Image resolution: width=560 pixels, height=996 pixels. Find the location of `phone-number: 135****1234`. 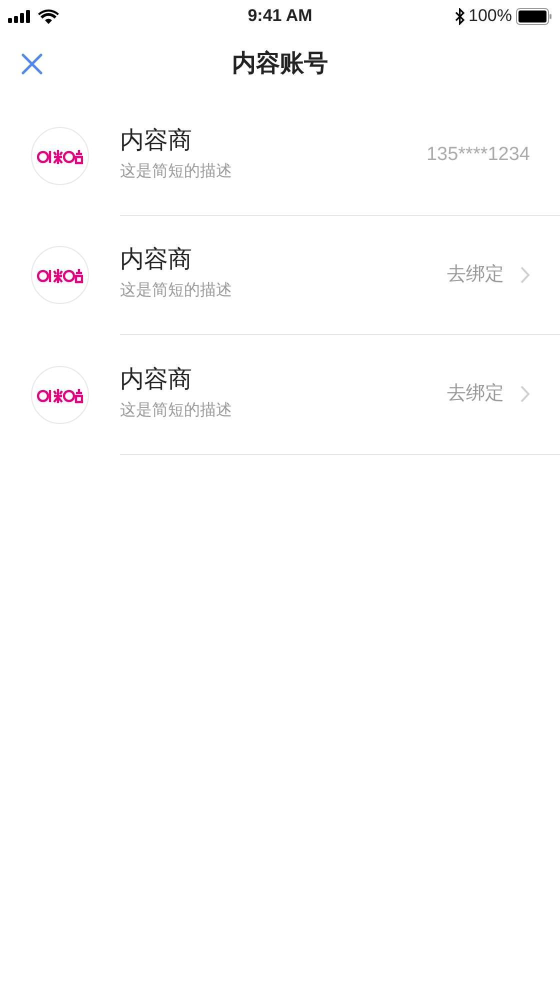

phone-number: 135****1234 is located at coordinates (478, 155).